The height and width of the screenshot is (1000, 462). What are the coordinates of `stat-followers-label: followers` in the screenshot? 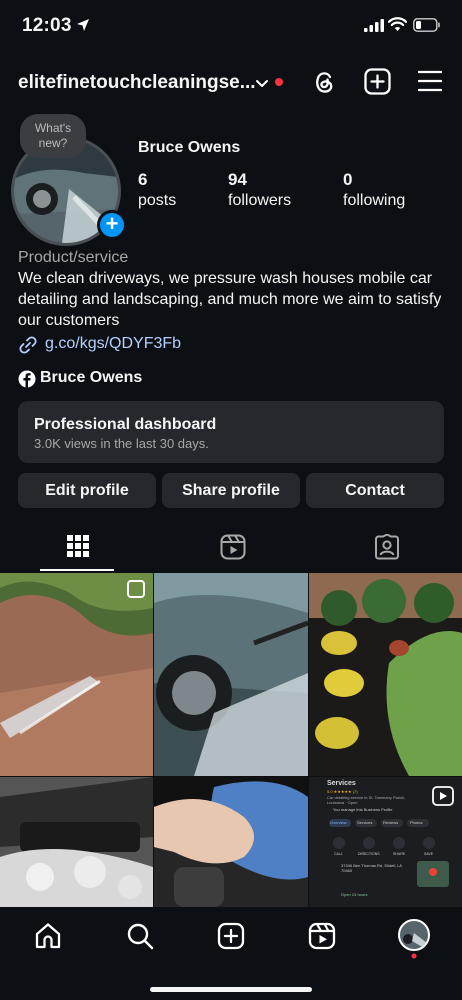 It's located at (260, 200).